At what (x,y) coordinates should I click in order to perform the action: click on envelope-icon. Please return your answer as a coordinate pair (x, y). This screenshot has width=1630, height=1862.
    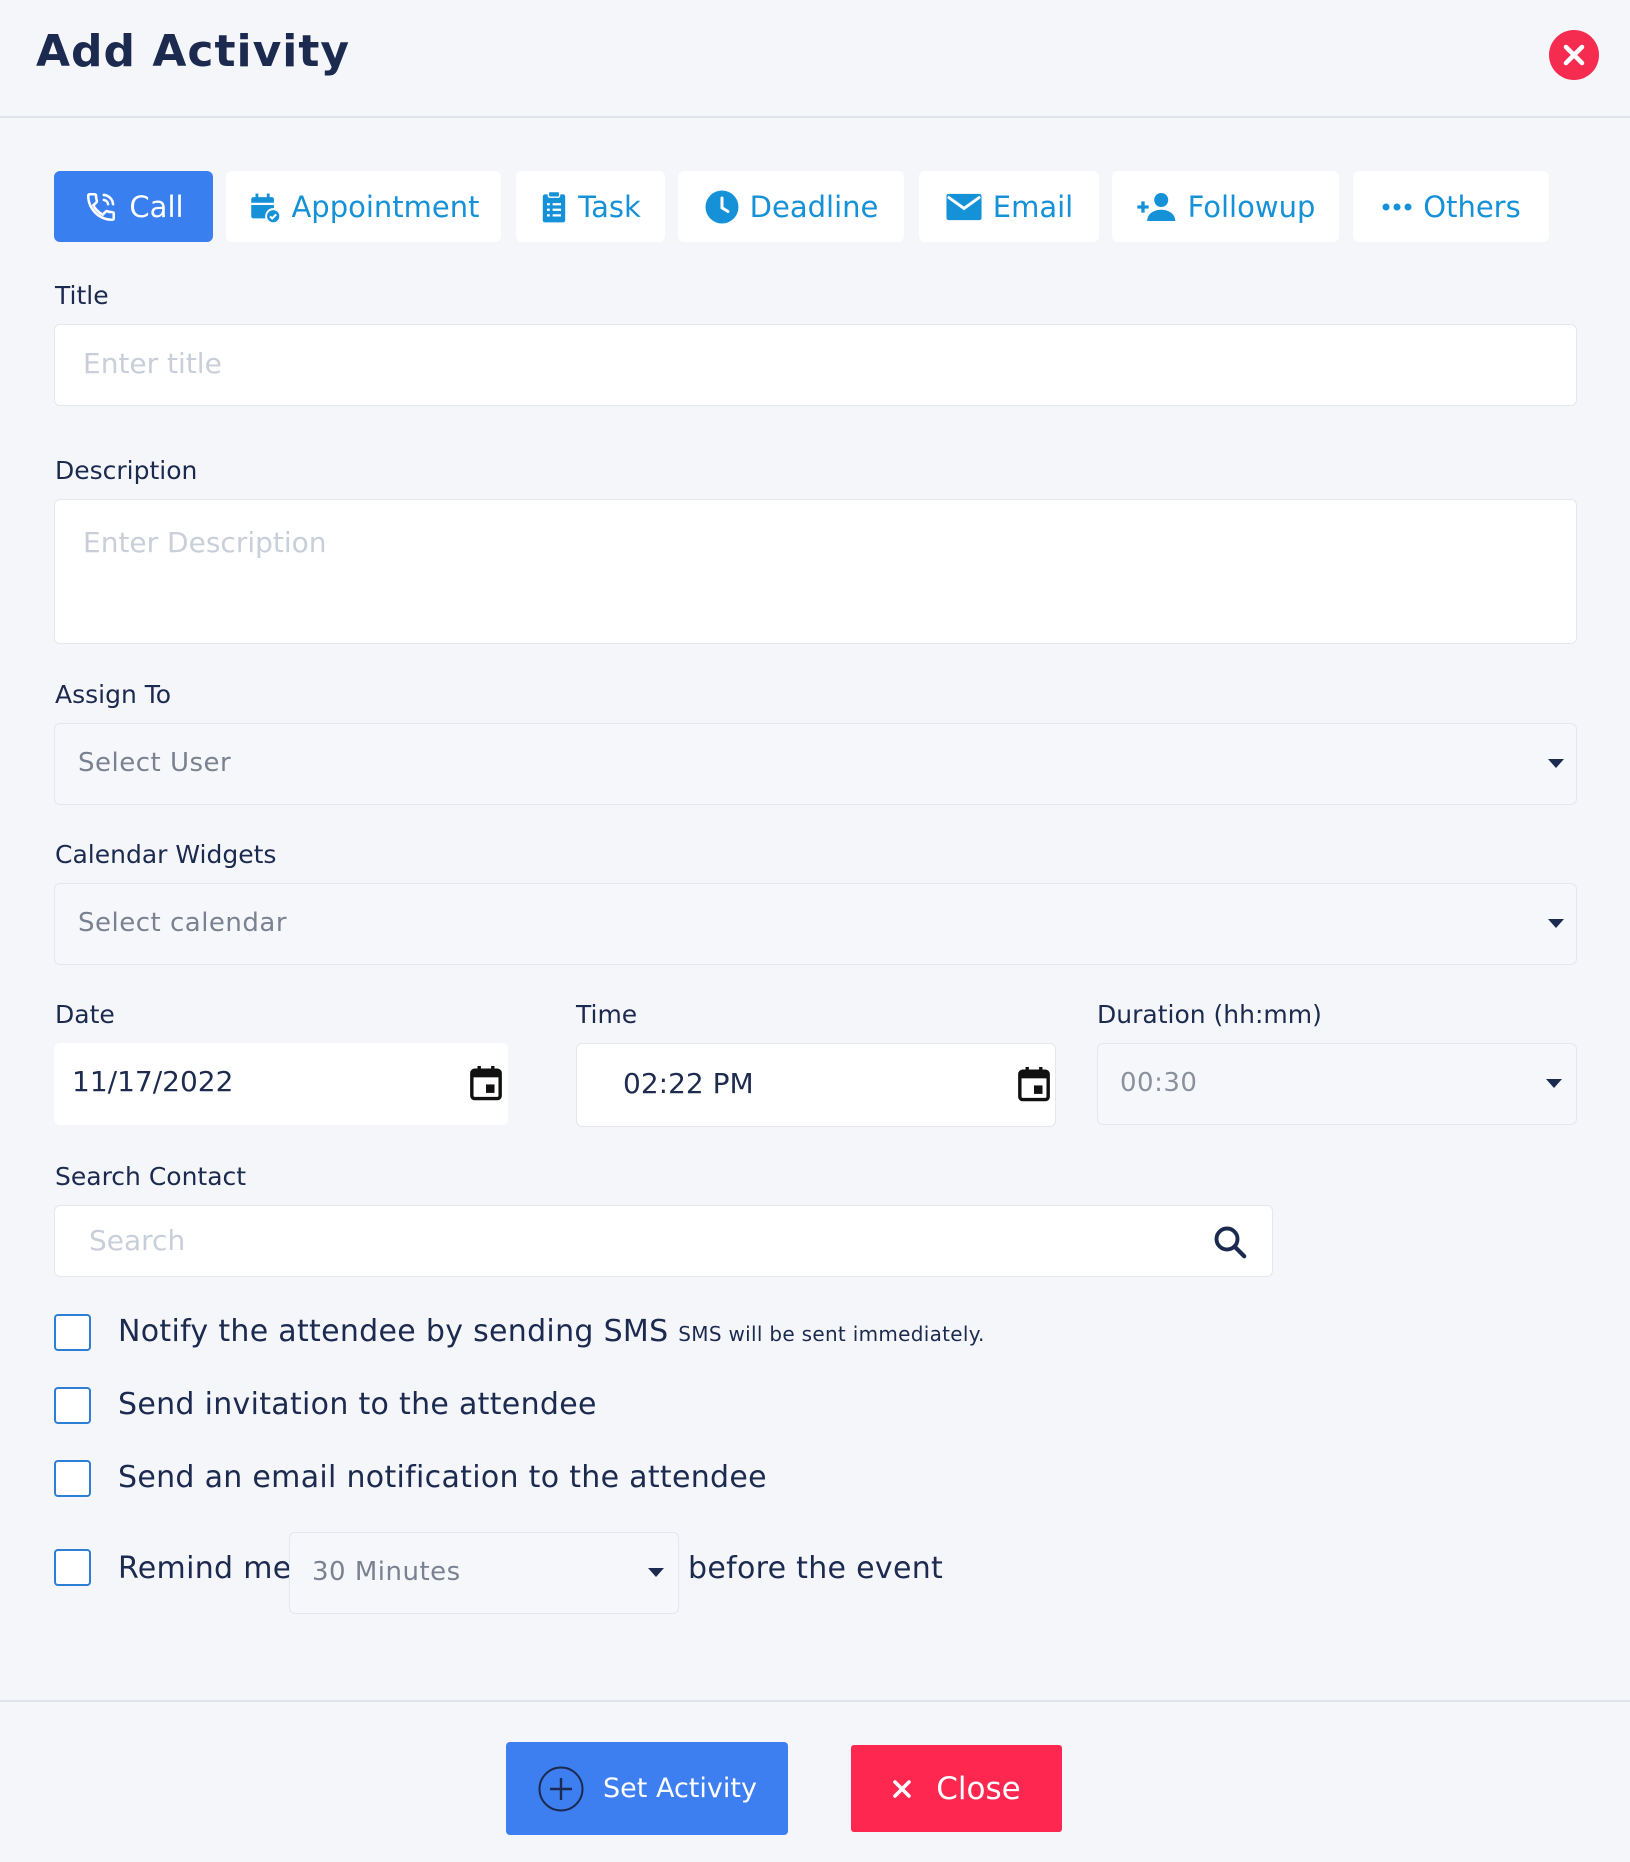
    Looking at the image, I should click on (964, 206).